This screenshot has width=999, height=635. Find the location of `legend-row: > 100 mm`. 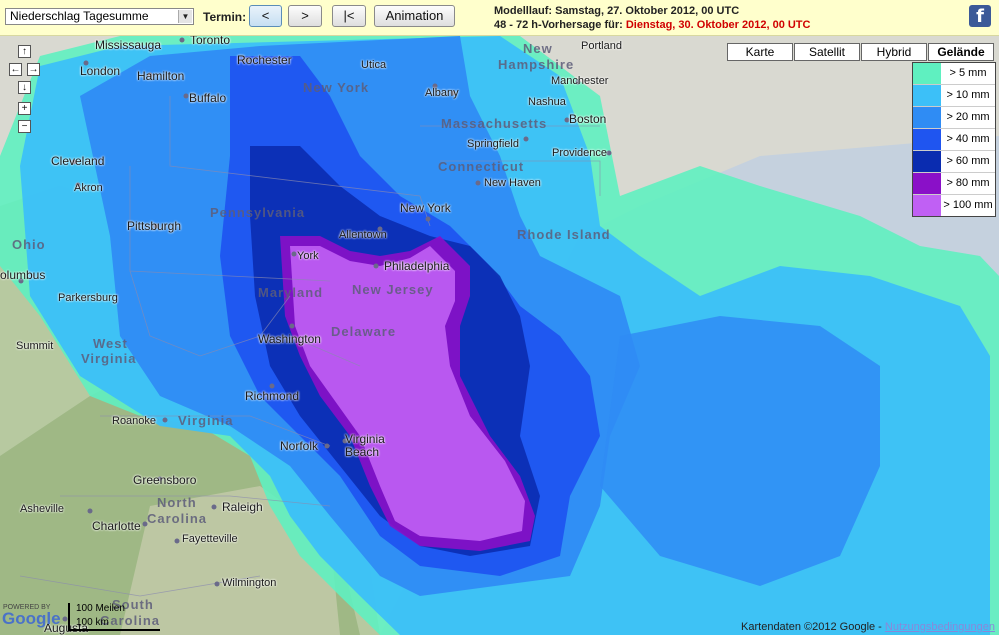

legend-row: > 100 mm is located at coordinates (954, 205).